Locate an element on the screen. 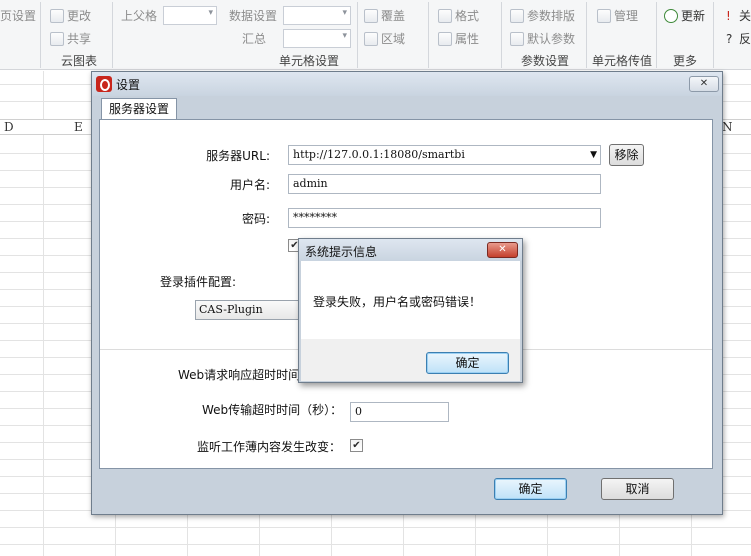  format-button: 格式 is located at coordinates (458, 16).